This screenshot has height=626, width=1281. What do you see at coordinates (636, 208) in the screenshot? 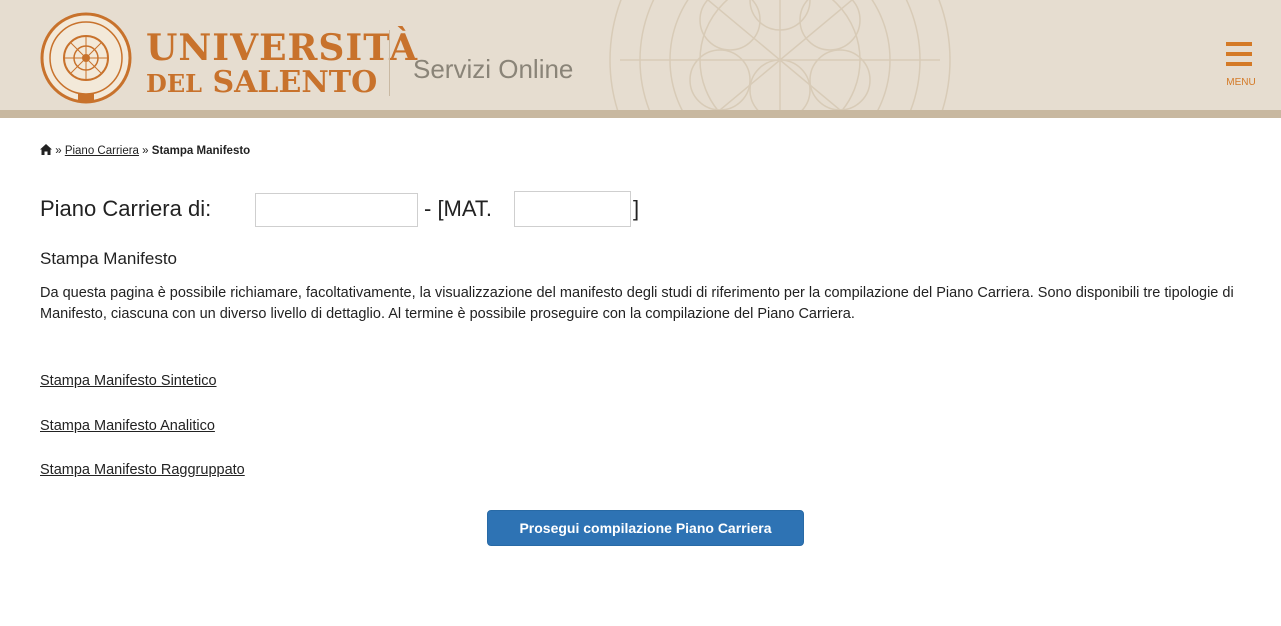
I see `title-suffix: ]` at bounding box center [636, 208].